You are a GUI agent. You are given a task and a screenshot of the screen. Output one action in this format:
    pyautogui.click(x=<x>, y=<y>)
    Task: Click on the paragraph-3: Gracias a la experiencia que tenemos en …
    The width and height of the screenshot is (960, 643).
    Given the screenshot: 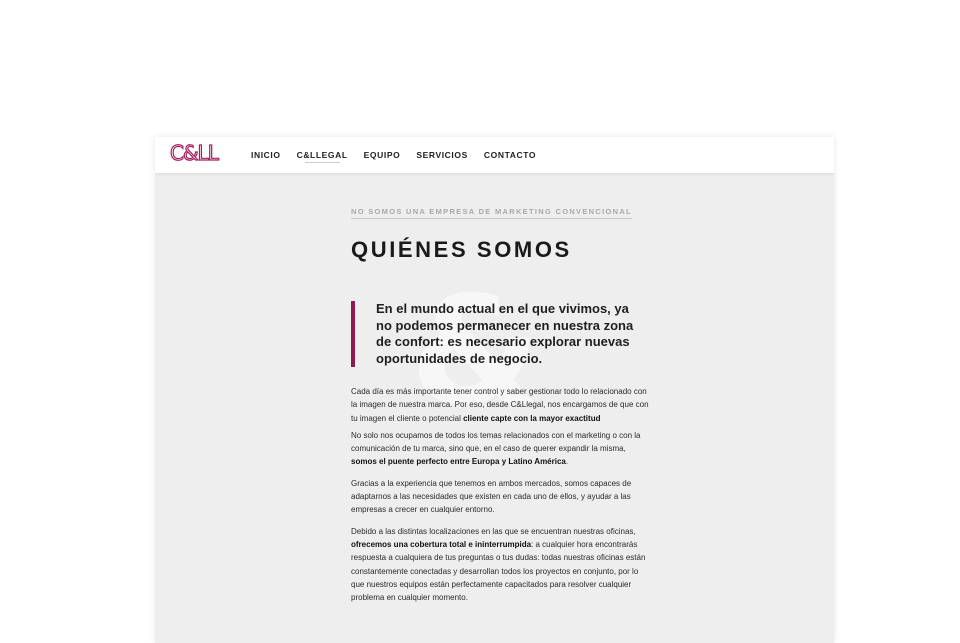 What is the action you would take?
    pyautogui.click(x=491, y=496)
    